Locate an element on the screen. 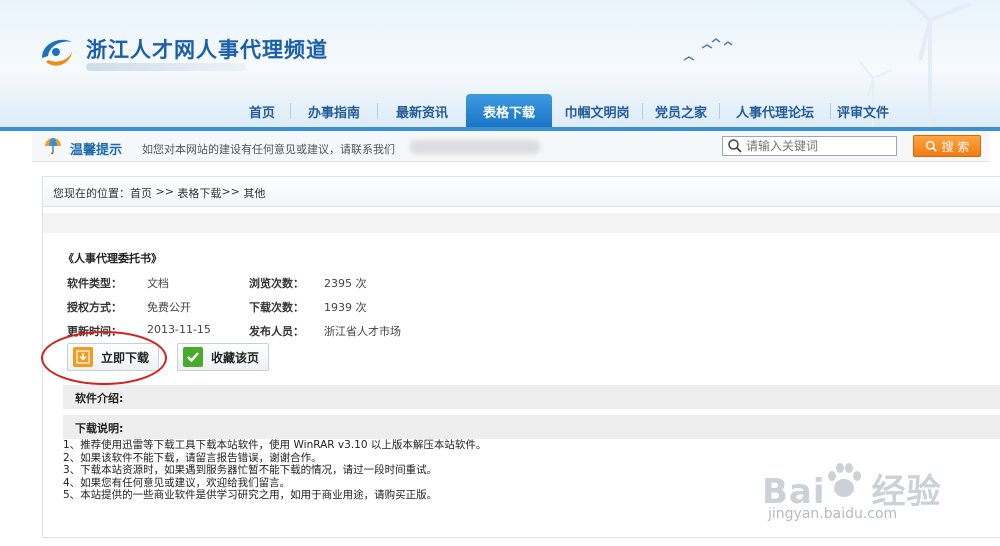 This screenshot has height=546, width=1000. breadcrumb-link-home: 首页 is located at coordinates (141, 193).